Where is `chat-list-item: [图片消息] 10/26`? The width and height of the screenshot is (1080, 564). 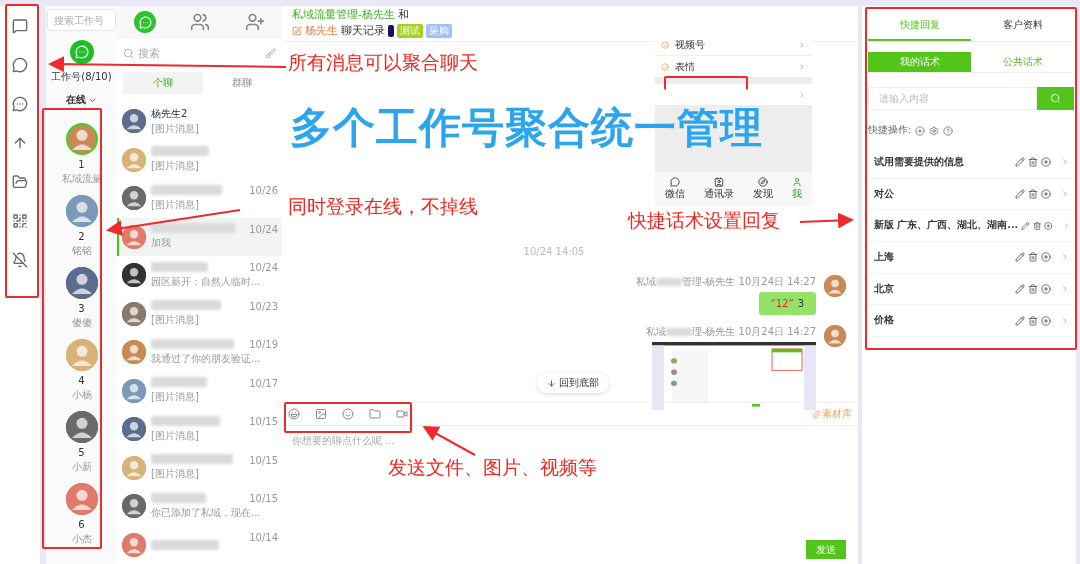
chat-list-item: [图片消息] 10/26 is located at coordinates (199, 198).